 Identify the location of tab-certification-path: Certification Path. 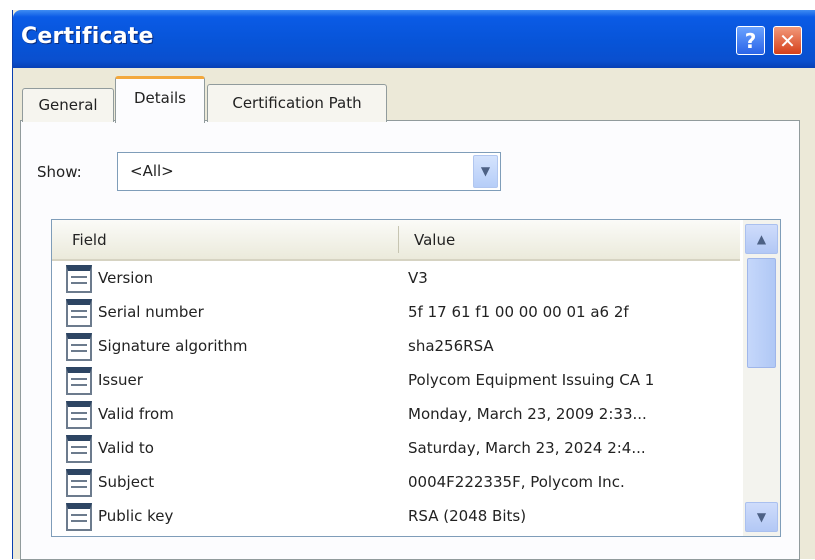
(297, 103).